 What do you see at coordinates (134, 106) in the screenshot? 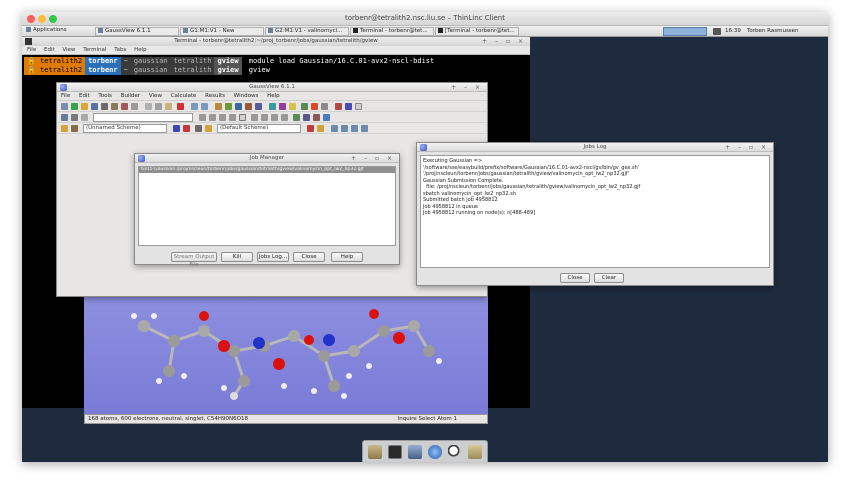
I see `preview-icon` at bounding box center [134, 106].